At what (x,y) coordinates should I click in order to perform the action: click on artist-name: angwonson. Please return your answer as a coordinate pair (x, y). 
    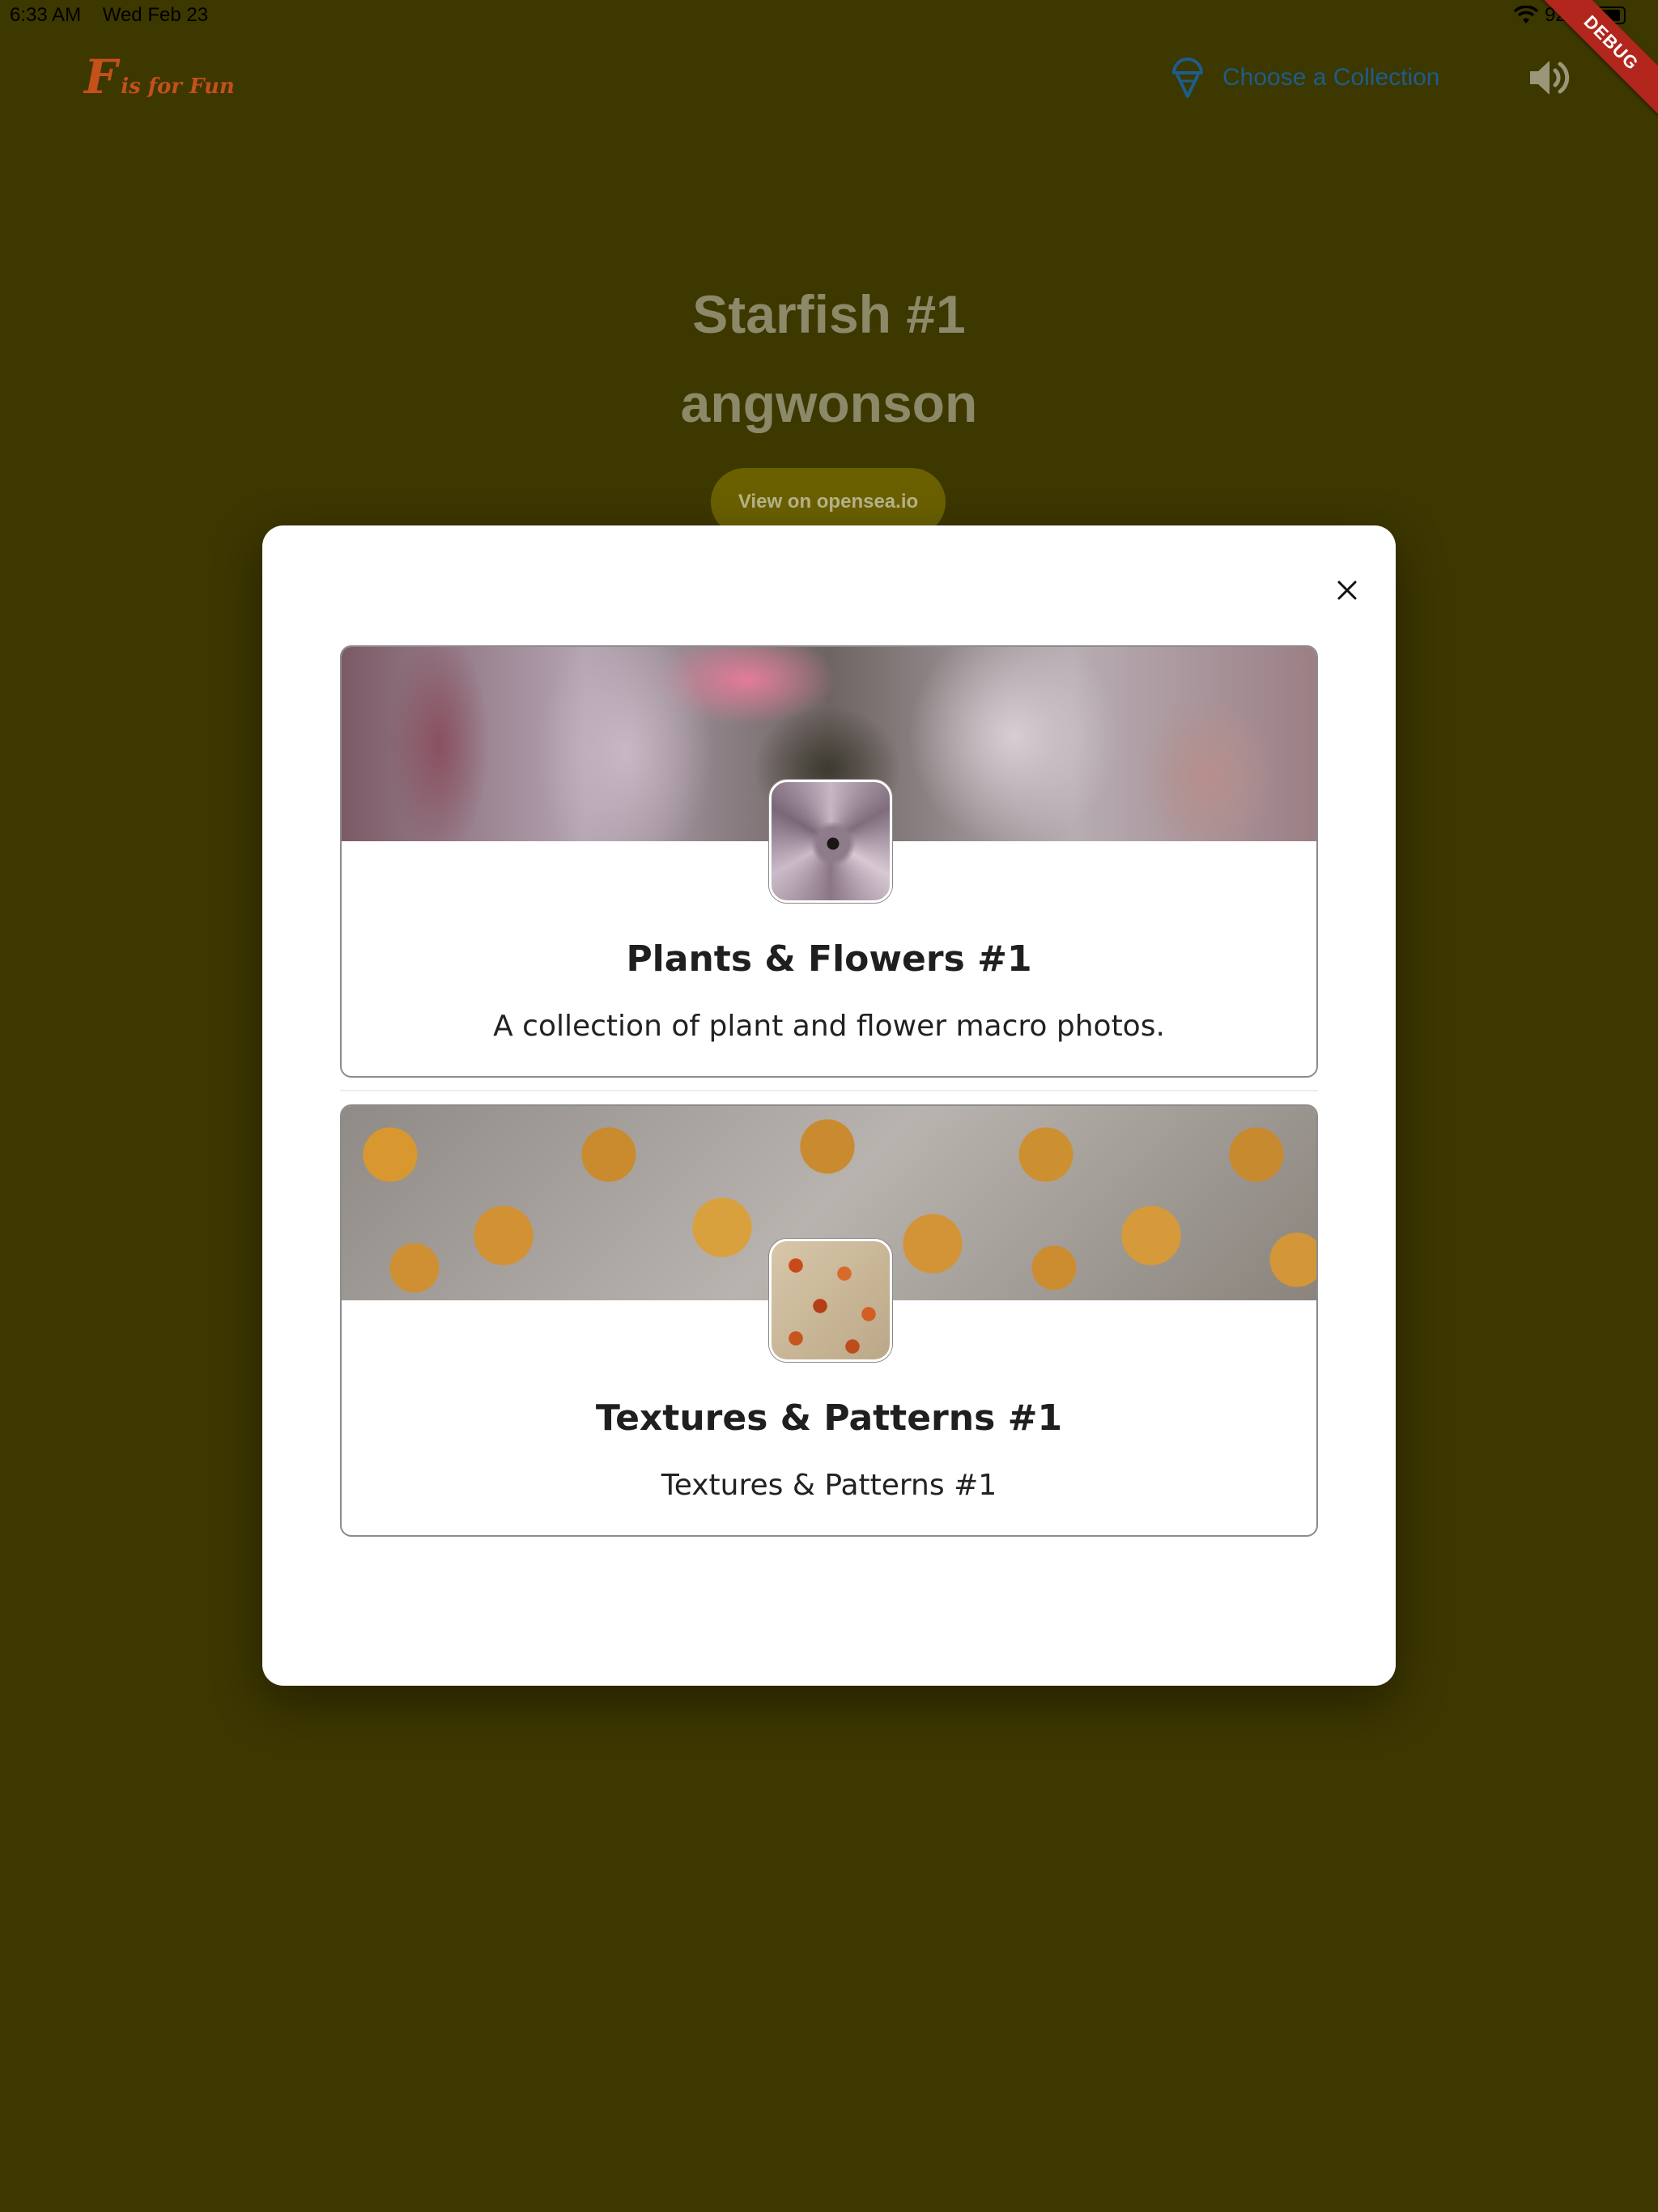
    Looking at the image, I should click on (829, 403).